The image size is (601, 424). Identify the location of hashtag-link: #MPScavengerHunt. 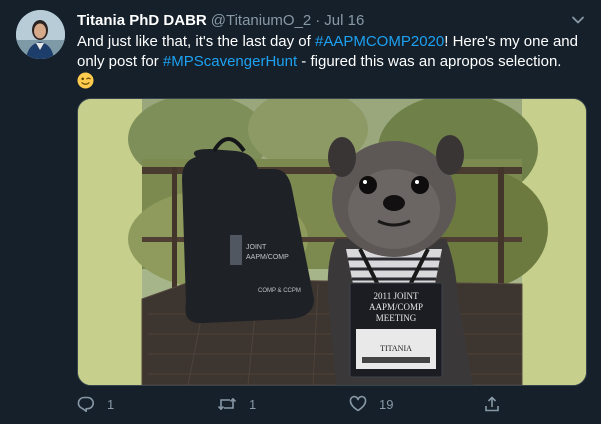
(230, 61).